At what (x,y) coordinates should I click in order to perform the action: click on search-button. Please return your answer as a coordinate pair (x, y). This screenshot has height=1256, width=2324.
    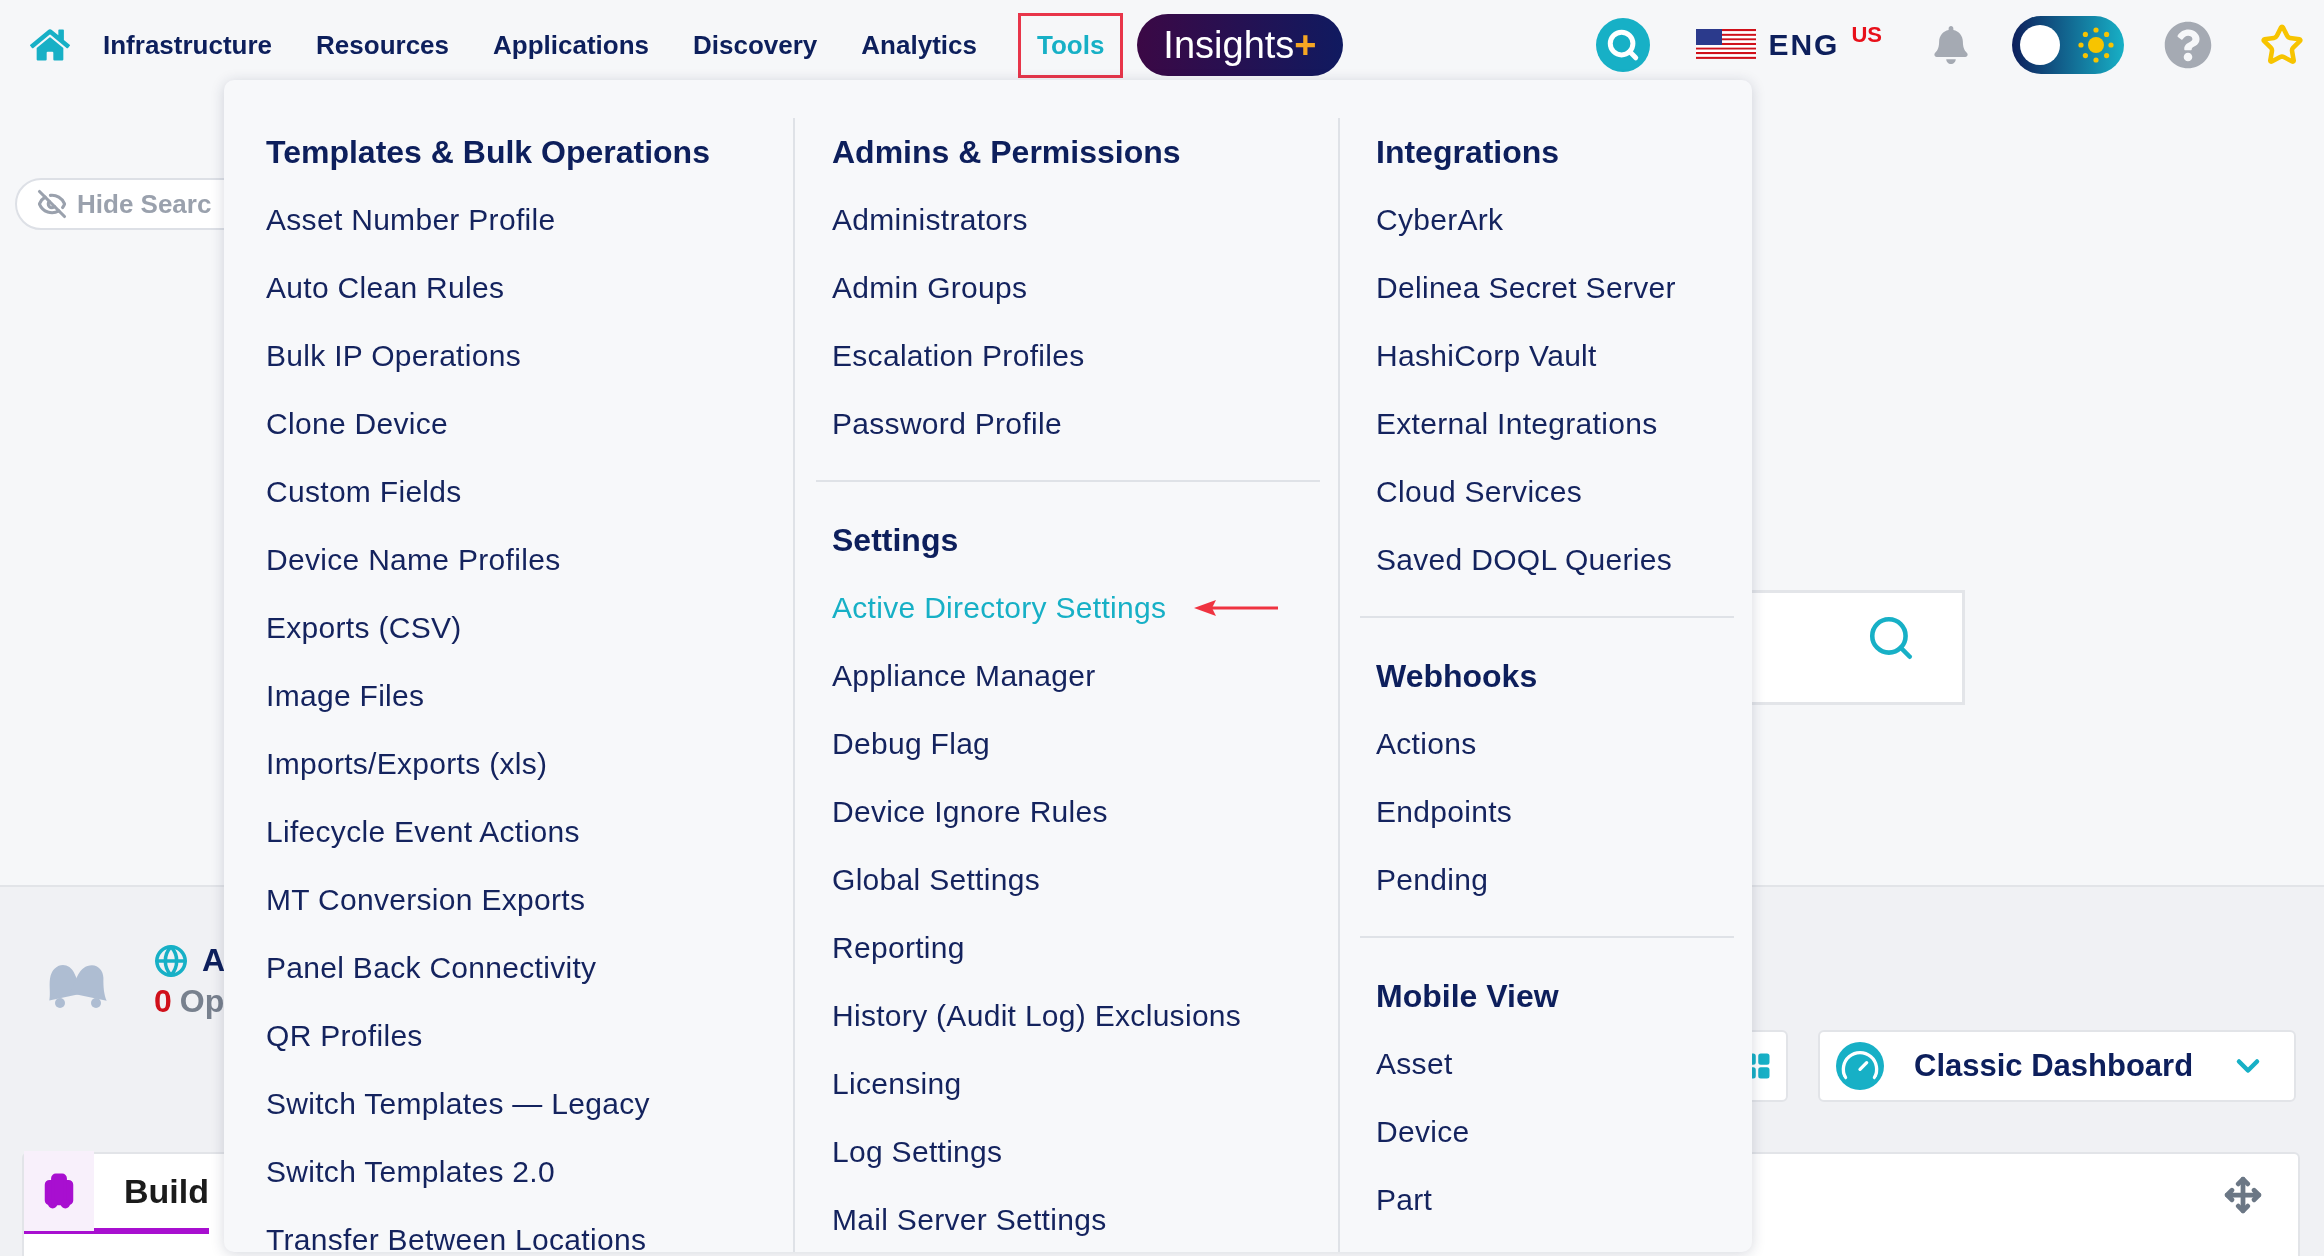
    Looking at the image, I should click on (1623, 45).